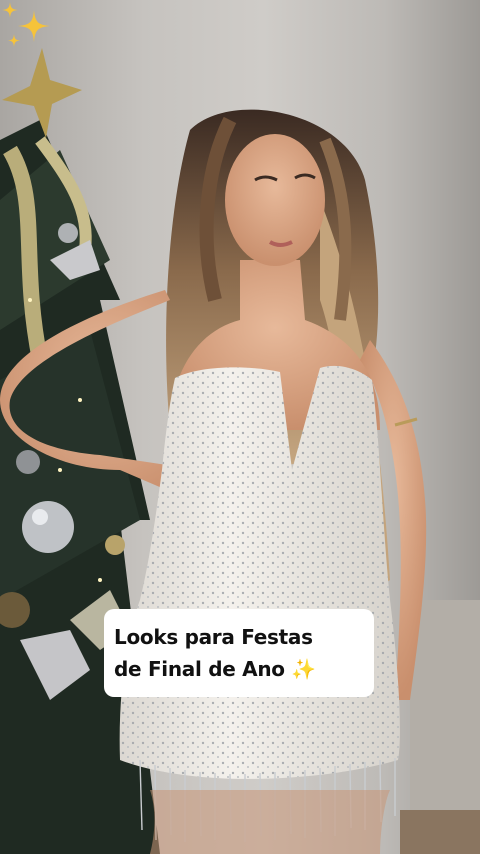 Image resolution: width=480 pixels, height=854 pixels. What do you see at coordinates (213, 637) in the screenshot?
I see `caption-line-1: Looks para Festas` at bounding box center [213, 637].